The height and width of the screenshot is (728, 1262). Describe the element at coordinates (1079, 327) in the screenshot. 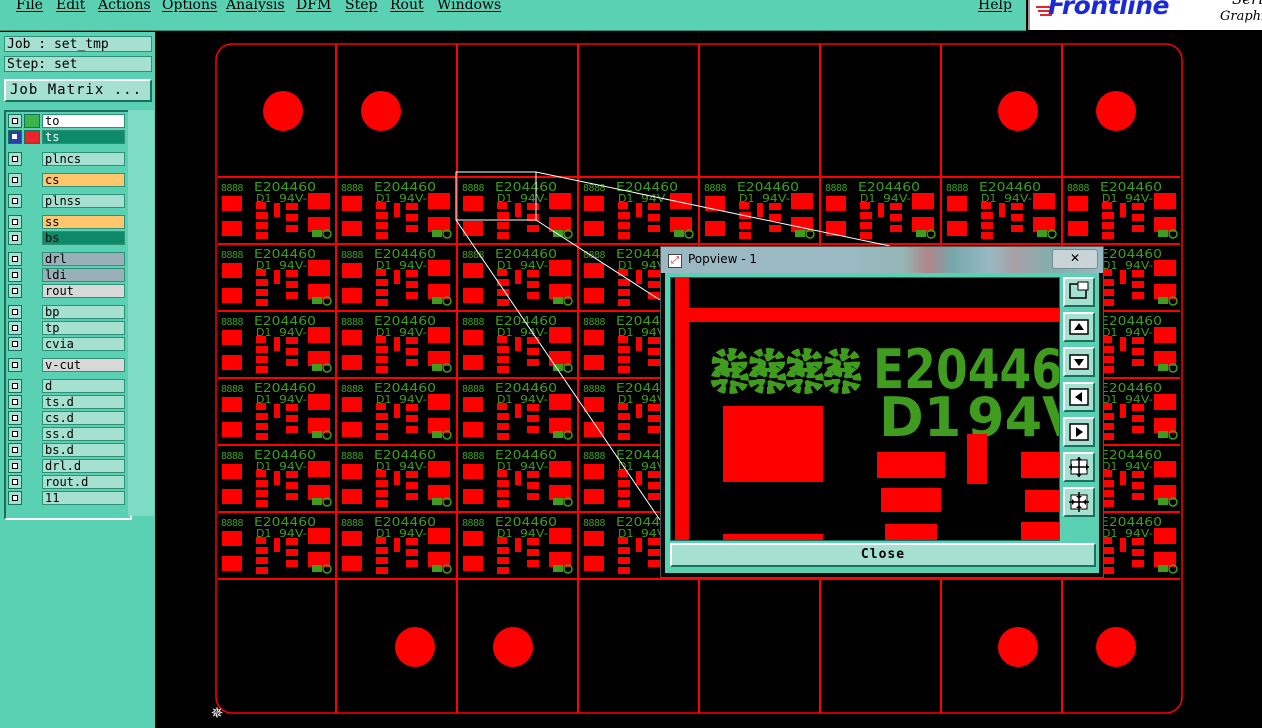

I see `pan-up-icon` at that location.